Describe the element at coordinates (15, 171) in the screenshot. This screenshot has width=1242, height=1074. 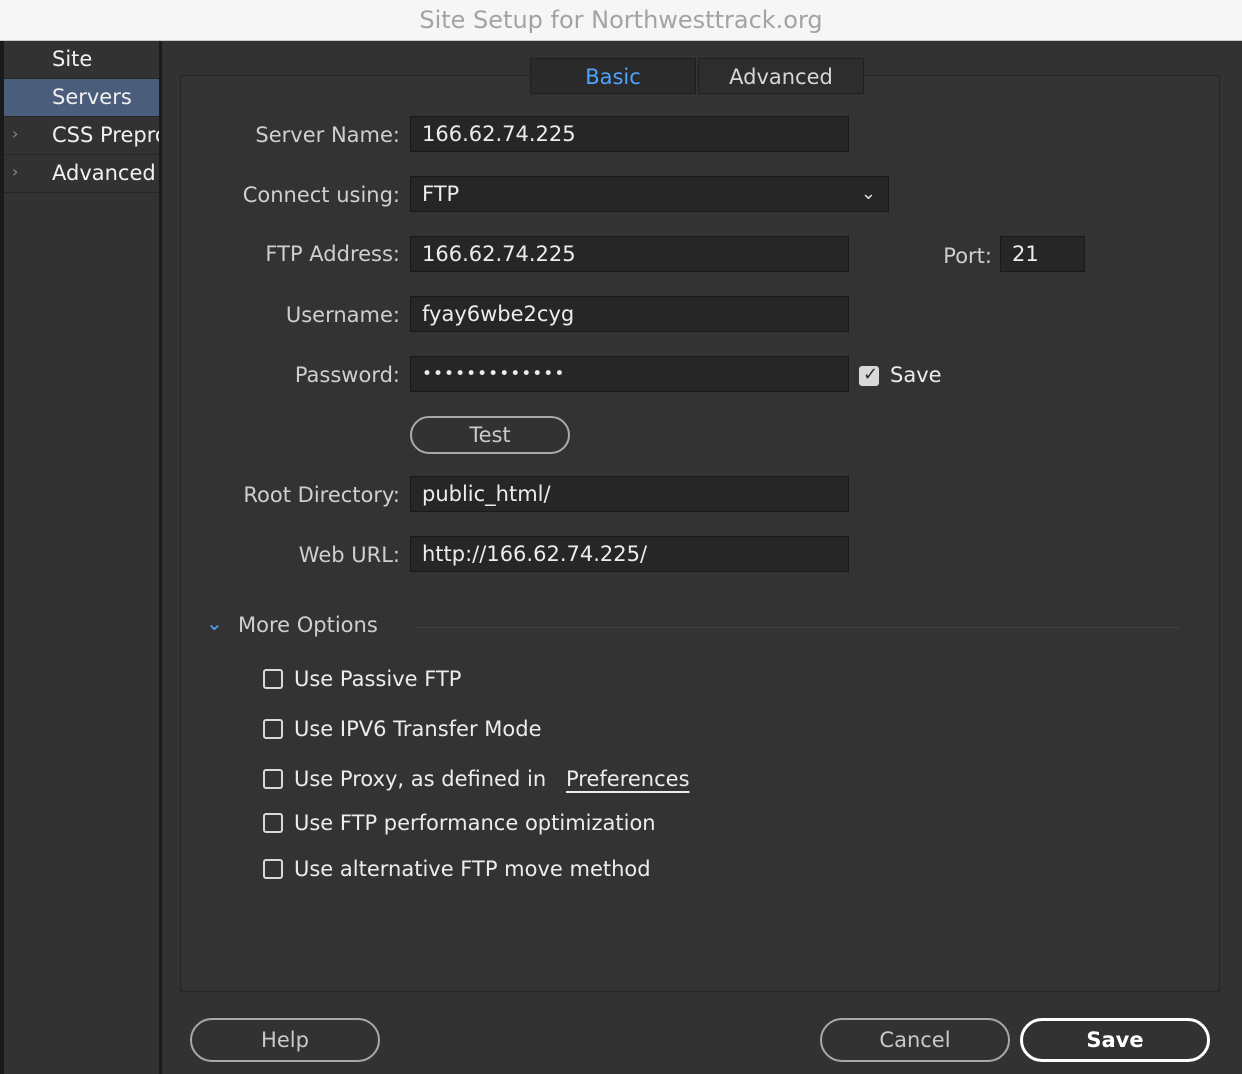
I see `chevron-right-icon: ›` at that location.